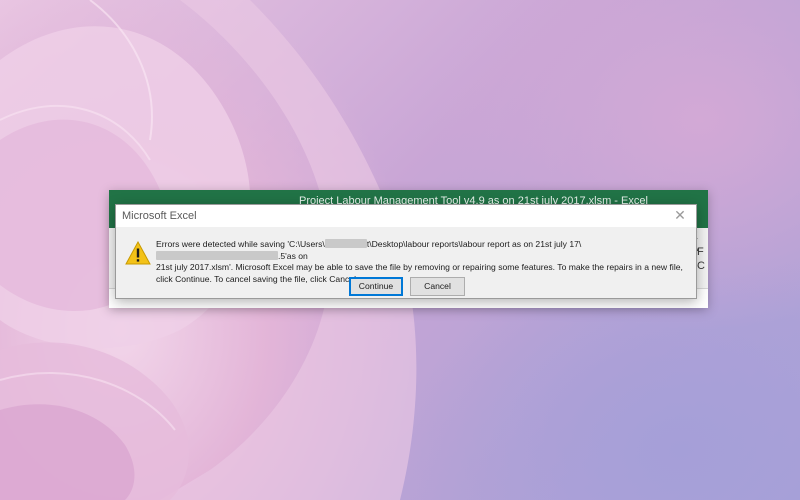 This screenshot has height=500, width=800. What do you see at coordinates (159, 216) in the screenshot?
I see `dialog-title: Microsoft Excel` at bounding box center [159, 216].